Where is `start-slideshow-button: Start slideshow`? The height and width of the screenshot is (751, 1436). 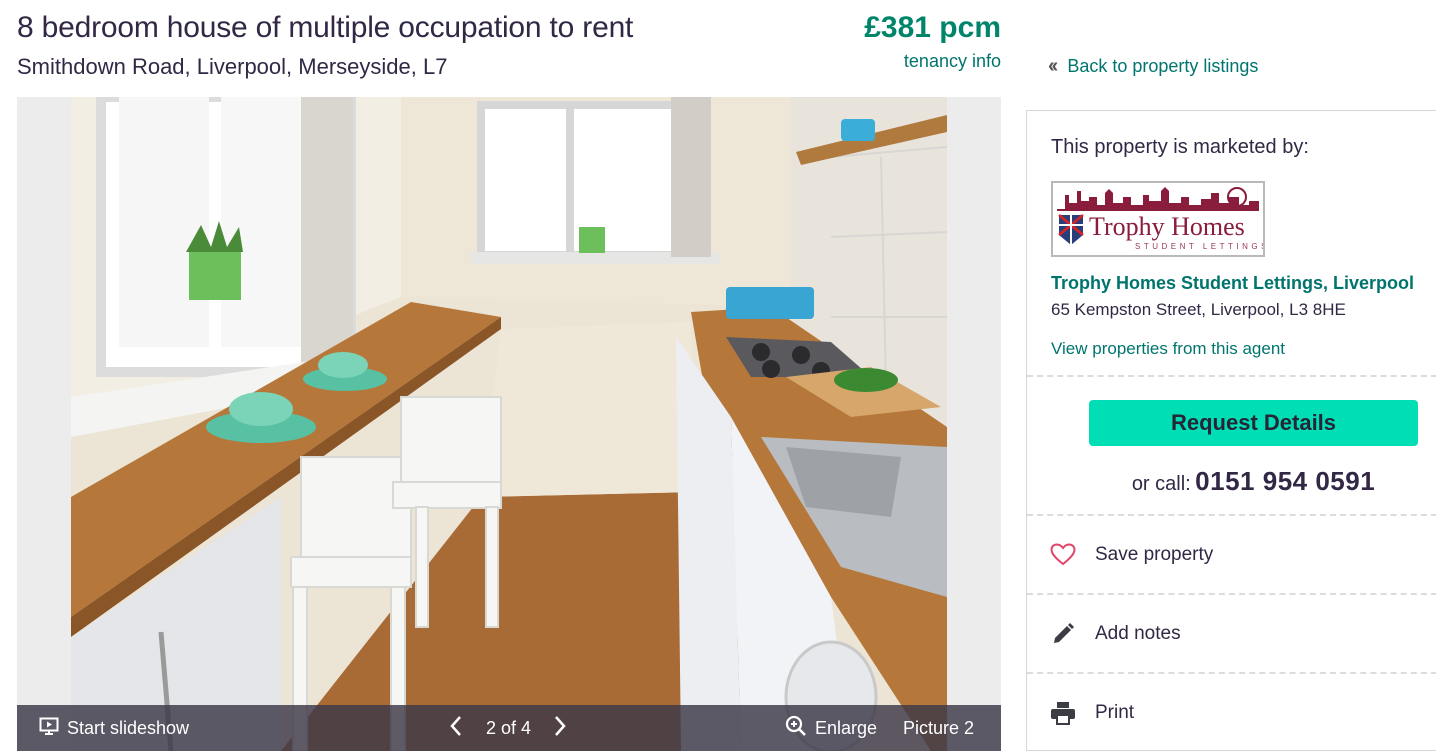
start-slideshow-button: Start slideshow is located at coordinates (114, 728).